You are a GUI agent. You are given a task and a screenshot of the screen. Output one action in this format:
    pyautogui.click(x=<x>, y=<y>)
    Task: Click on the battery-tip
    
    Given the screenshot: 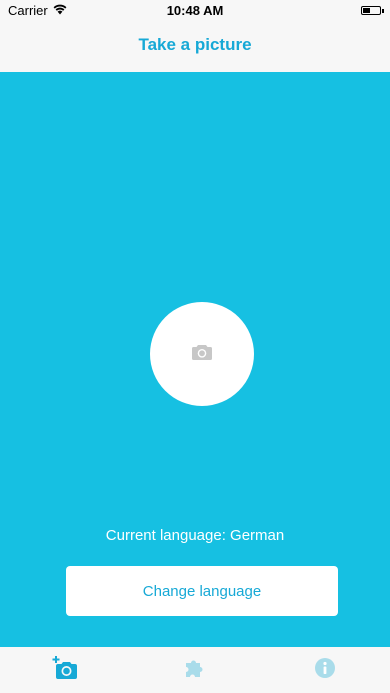 What is the action you would take?
    pyautogui.click(x=383, y=10)
    